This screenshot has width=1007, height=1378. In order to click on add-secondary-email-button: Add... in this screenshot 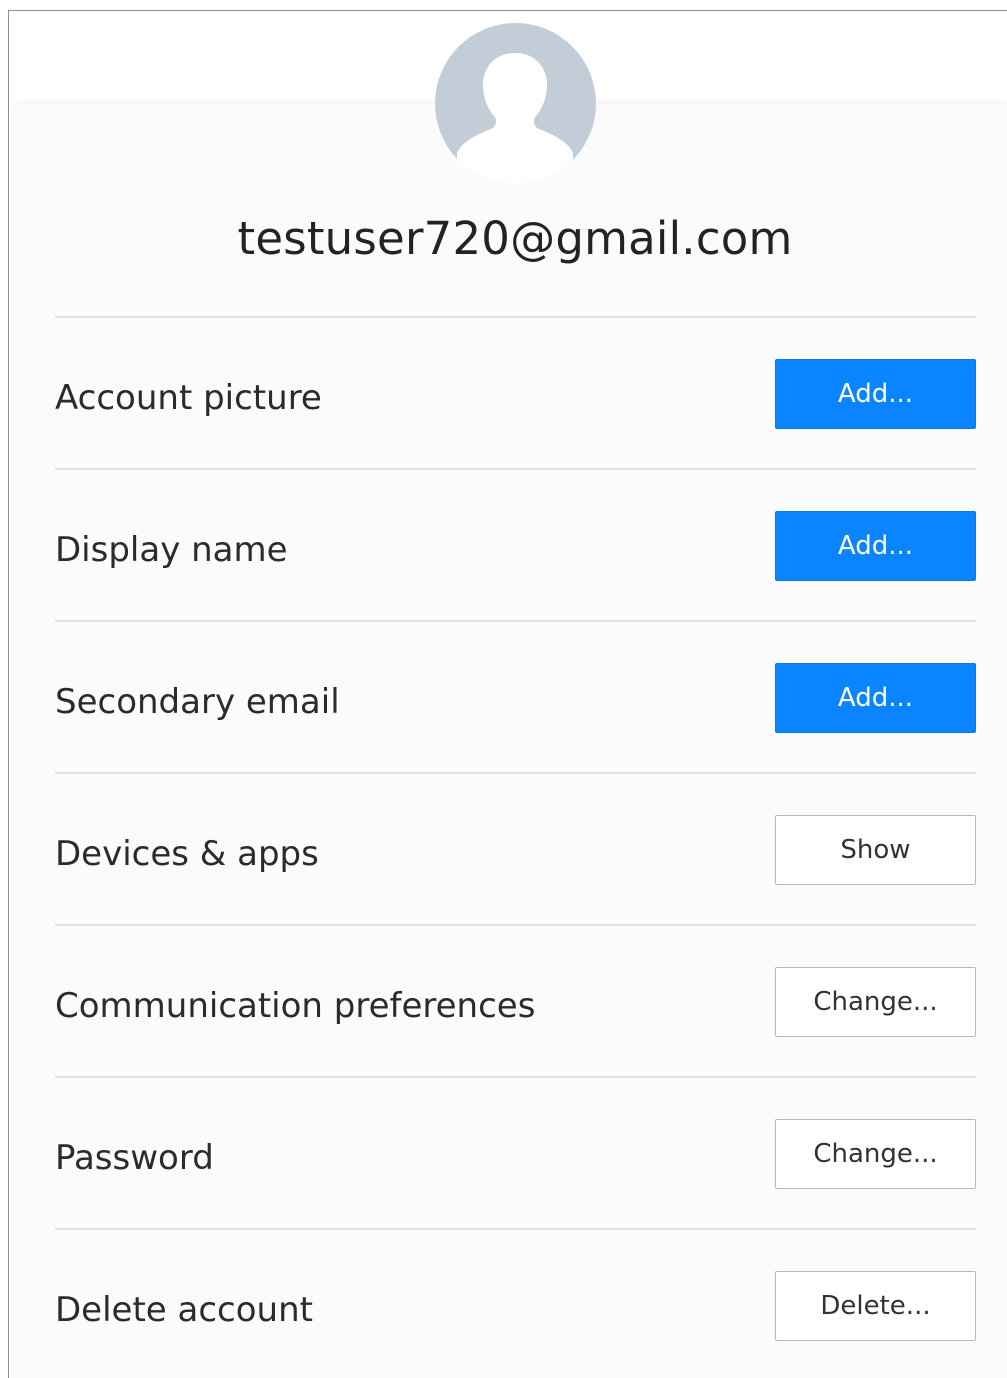, I will do `click(875, 698)`.